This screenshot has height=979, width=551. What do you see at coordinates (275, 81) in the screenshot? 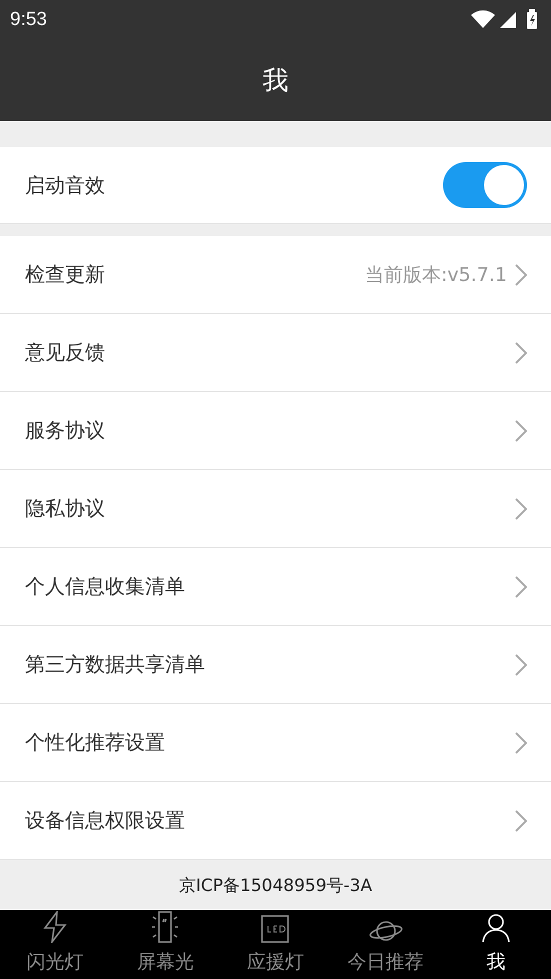
I see `page-title: 我` at bounding box center [275, 81].